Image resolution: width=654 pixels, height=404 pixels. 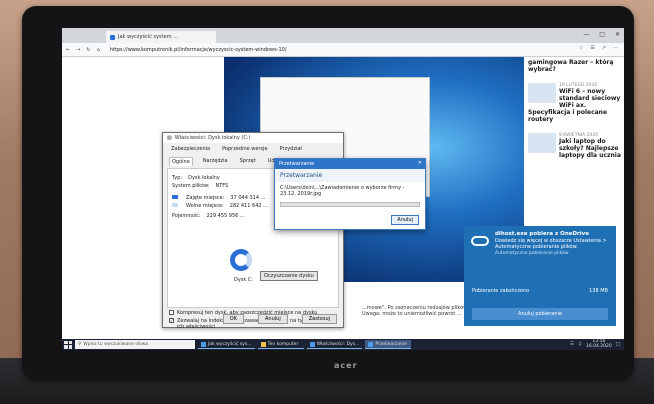 I want to click on forward-icon: →, so click(x=78, y=50).